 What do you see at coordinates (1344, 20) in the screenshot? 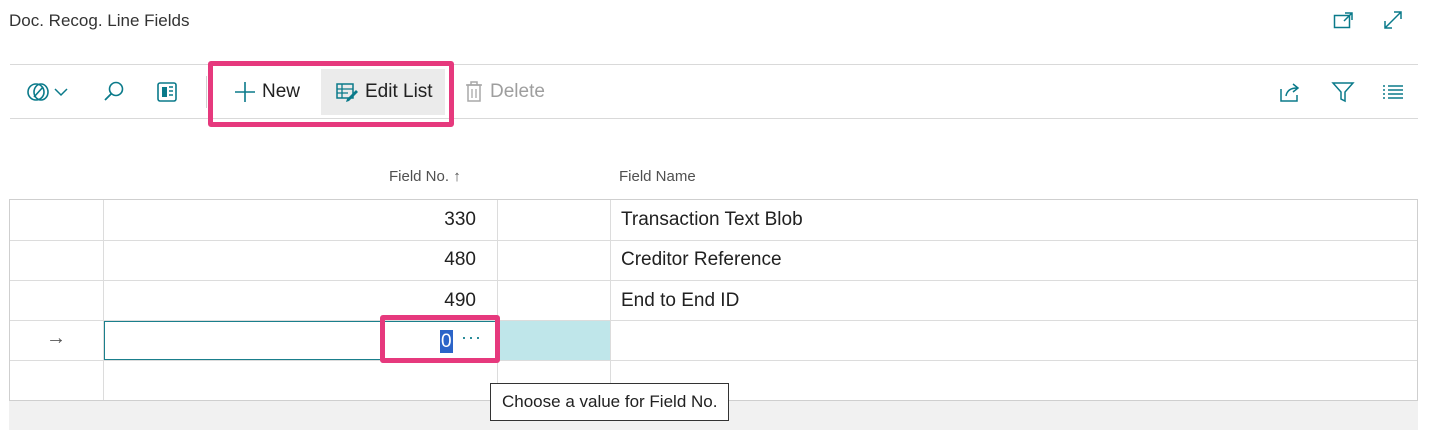
I see `open-new-window-icon` at bounding box center [1344, 20].